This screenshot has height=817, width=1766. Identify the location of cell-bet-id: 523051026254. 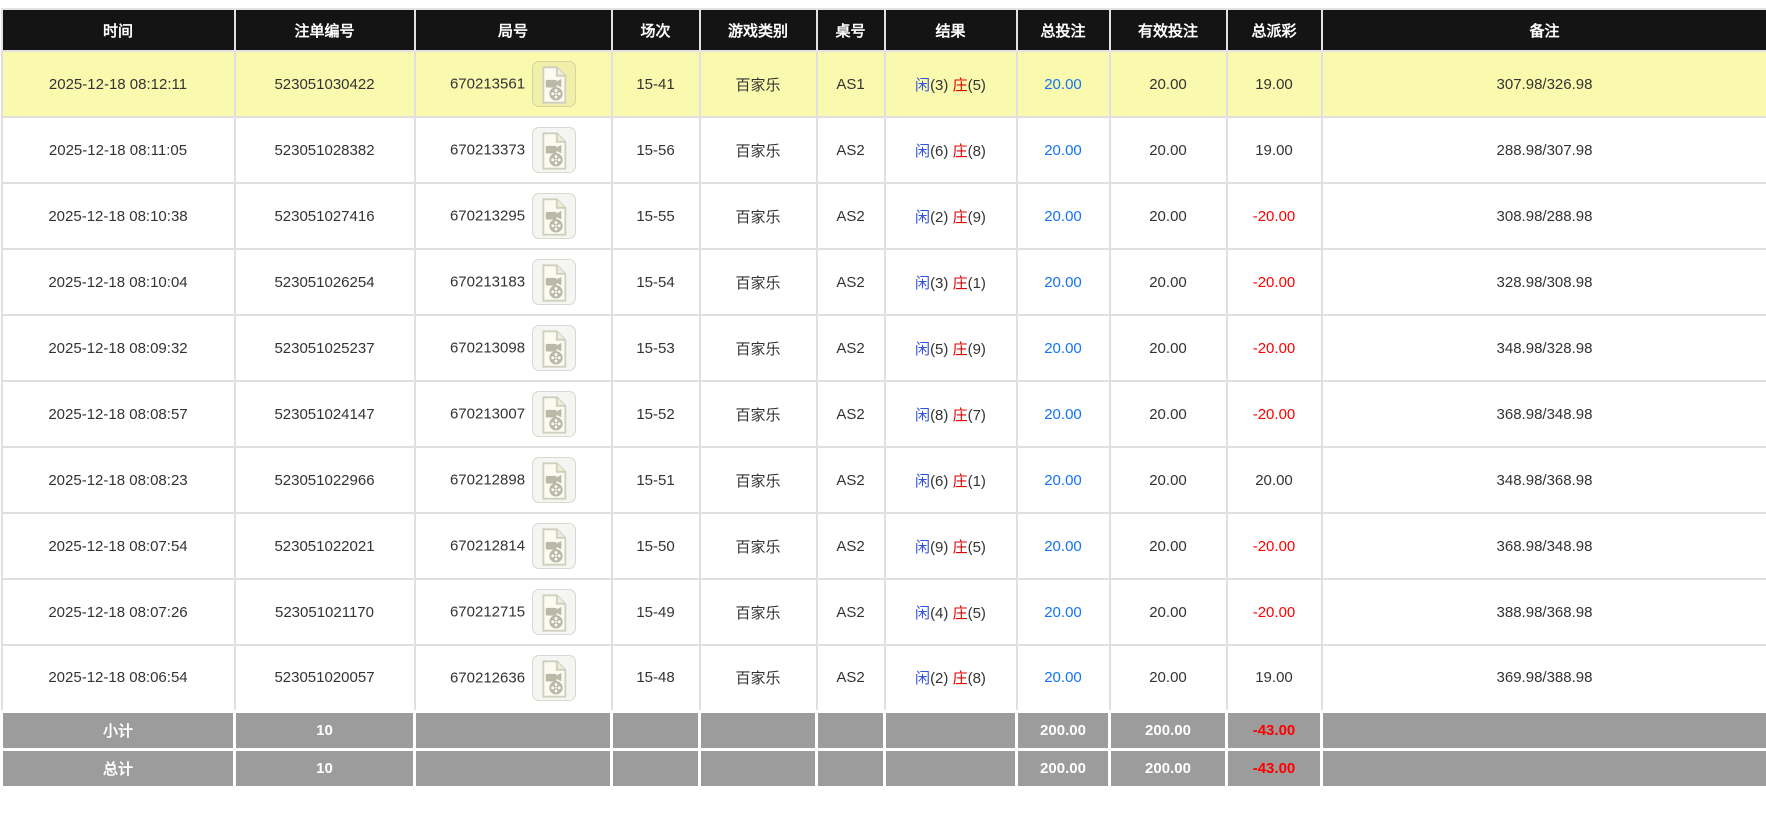
(324, 282).